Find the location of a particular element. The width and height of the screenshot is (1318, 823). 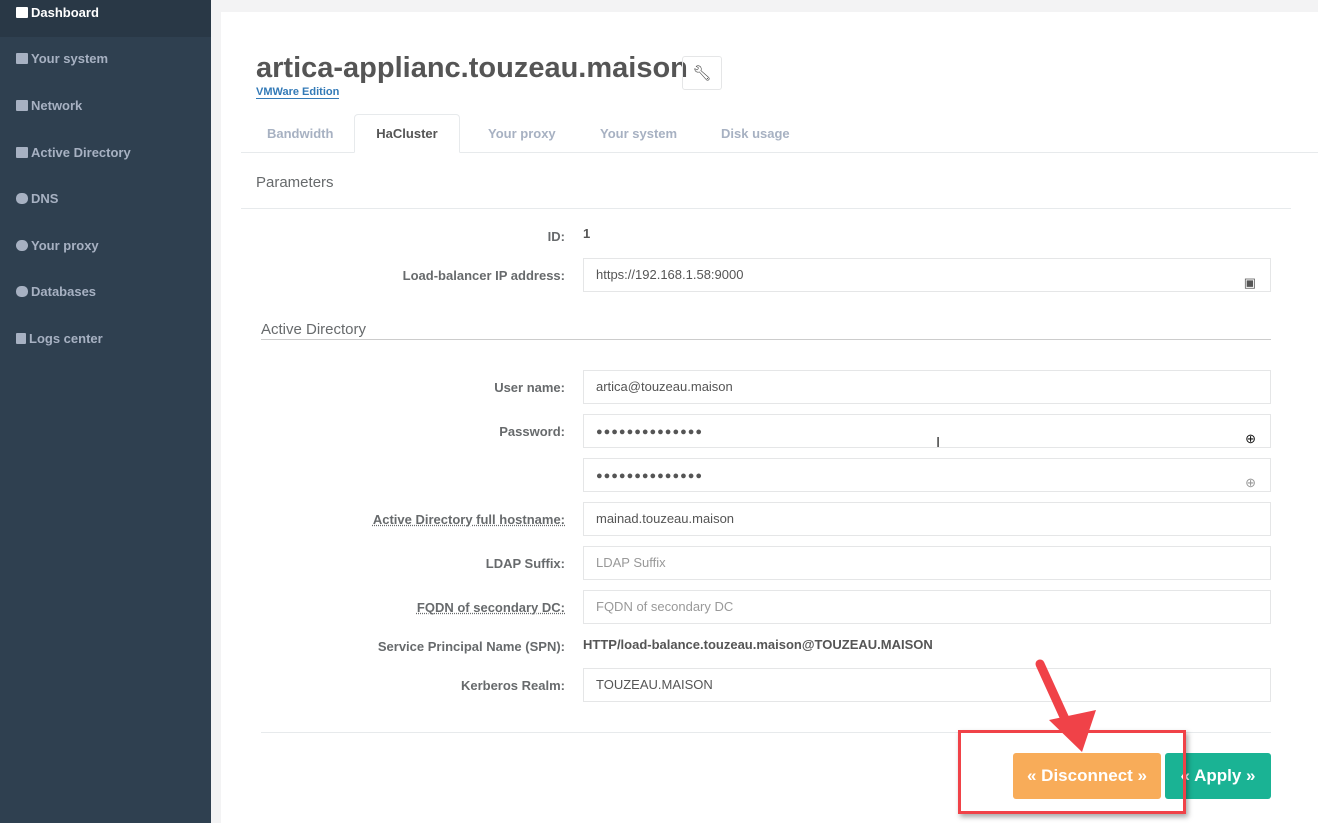

text-cursor-icon: I is located at coordinates (938, 442).